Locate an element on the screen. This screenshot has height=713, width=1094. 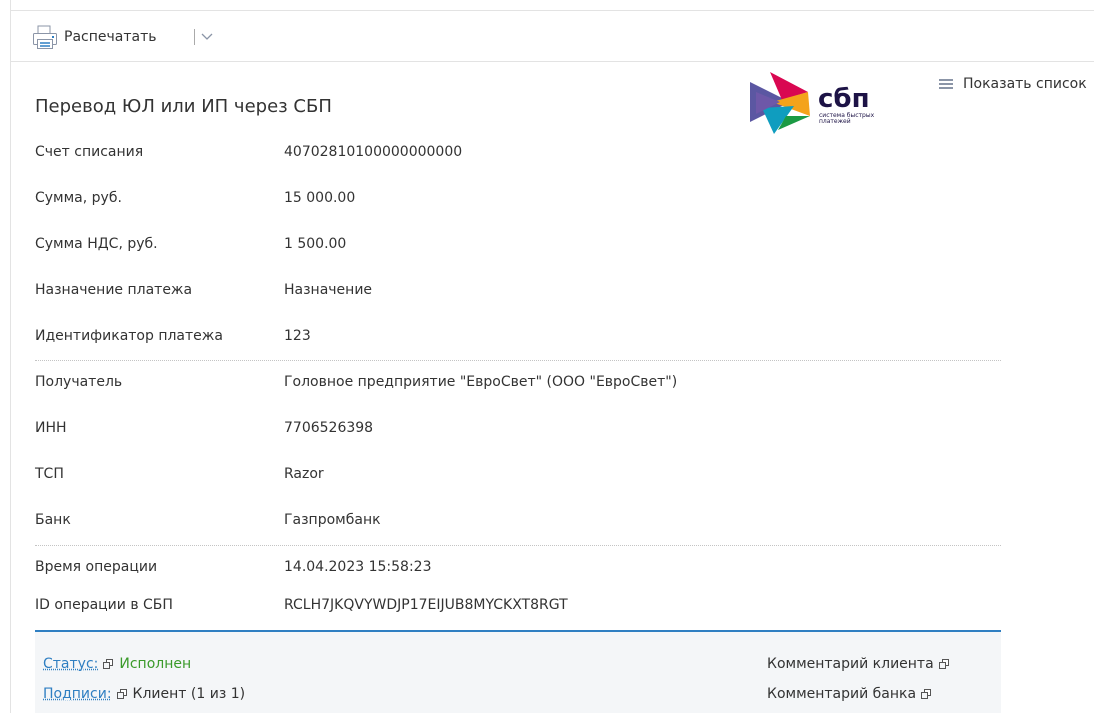
detail-row-purpose: Назначение платежа Назначение is located at coordinates (518, 291).